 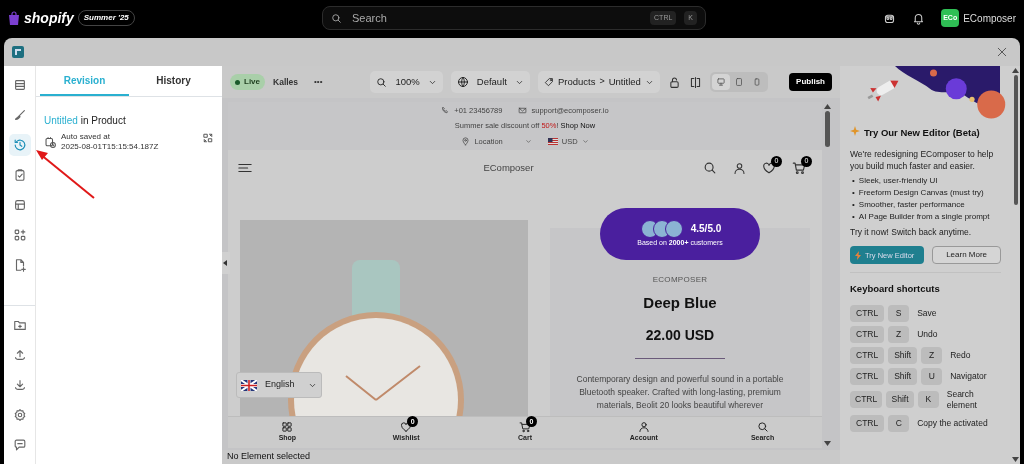 I want to click on collapse-handle, so click(x=226, y=263).